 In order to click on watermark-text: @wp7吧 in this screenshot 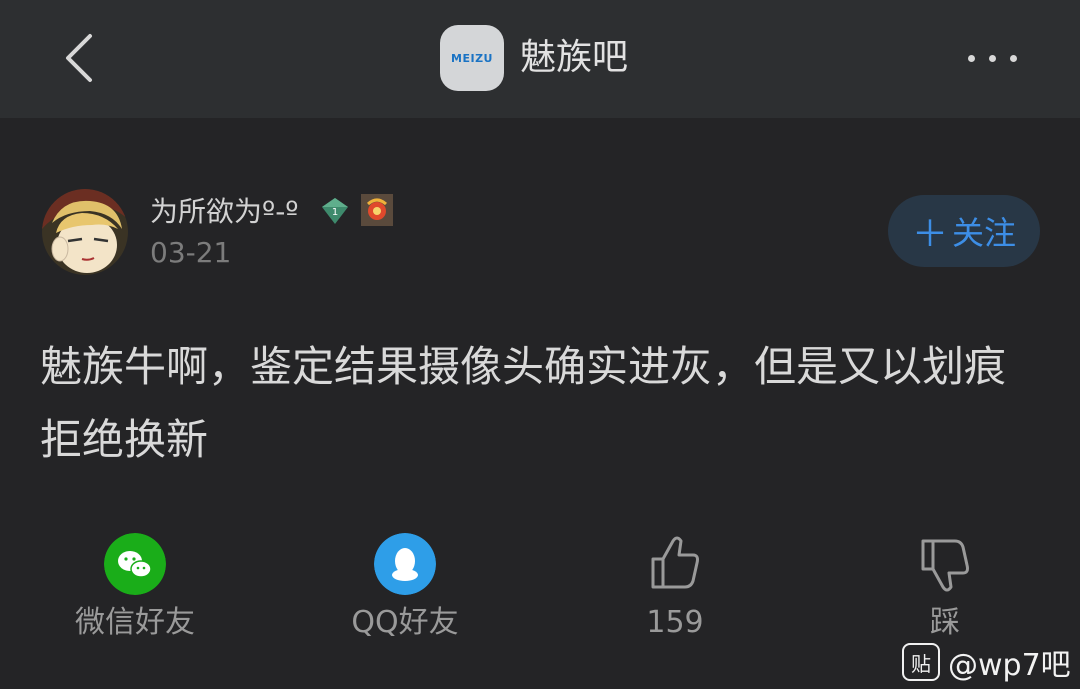, I will do `click(1009, 665)`.